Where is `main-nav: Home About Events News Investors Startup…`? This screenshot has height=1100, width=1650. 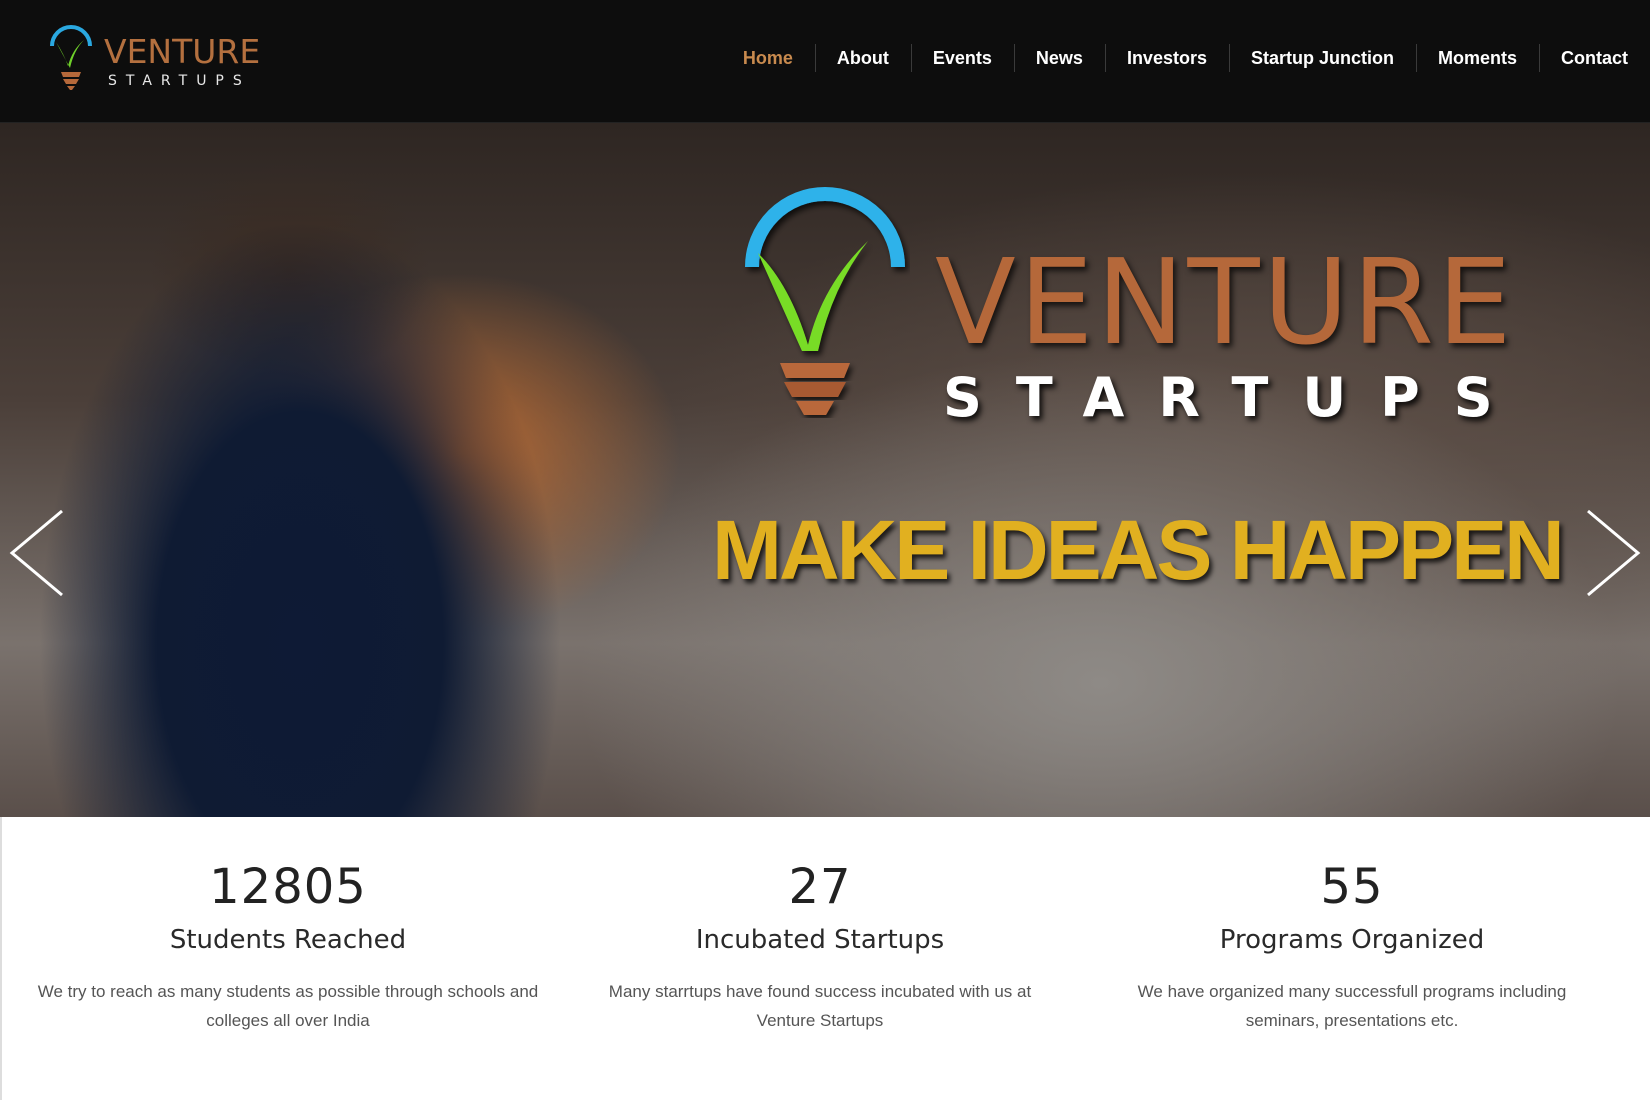
main-nav: Home About Events News Investors Startup… is located at coordinates (1185, 58).